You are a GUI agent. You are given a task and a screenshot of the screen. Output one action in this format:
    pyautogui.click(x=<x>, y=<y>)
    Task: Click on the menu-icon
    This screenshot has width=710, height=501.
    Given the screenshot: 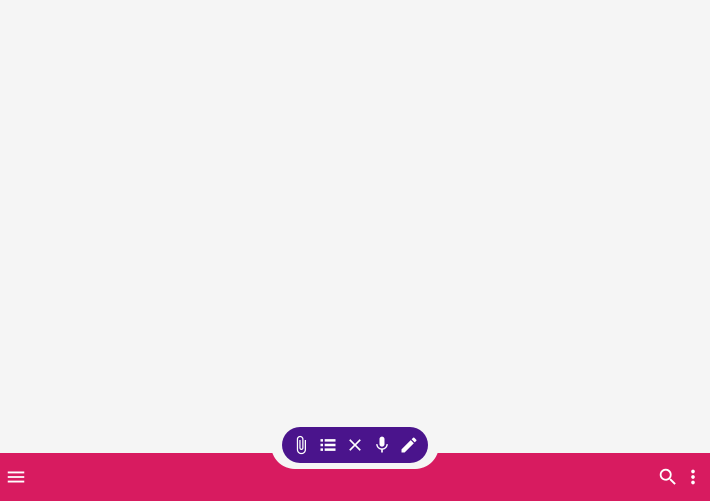 What is the action you would take?
    pyautogui.click(x=16, y=477)
    